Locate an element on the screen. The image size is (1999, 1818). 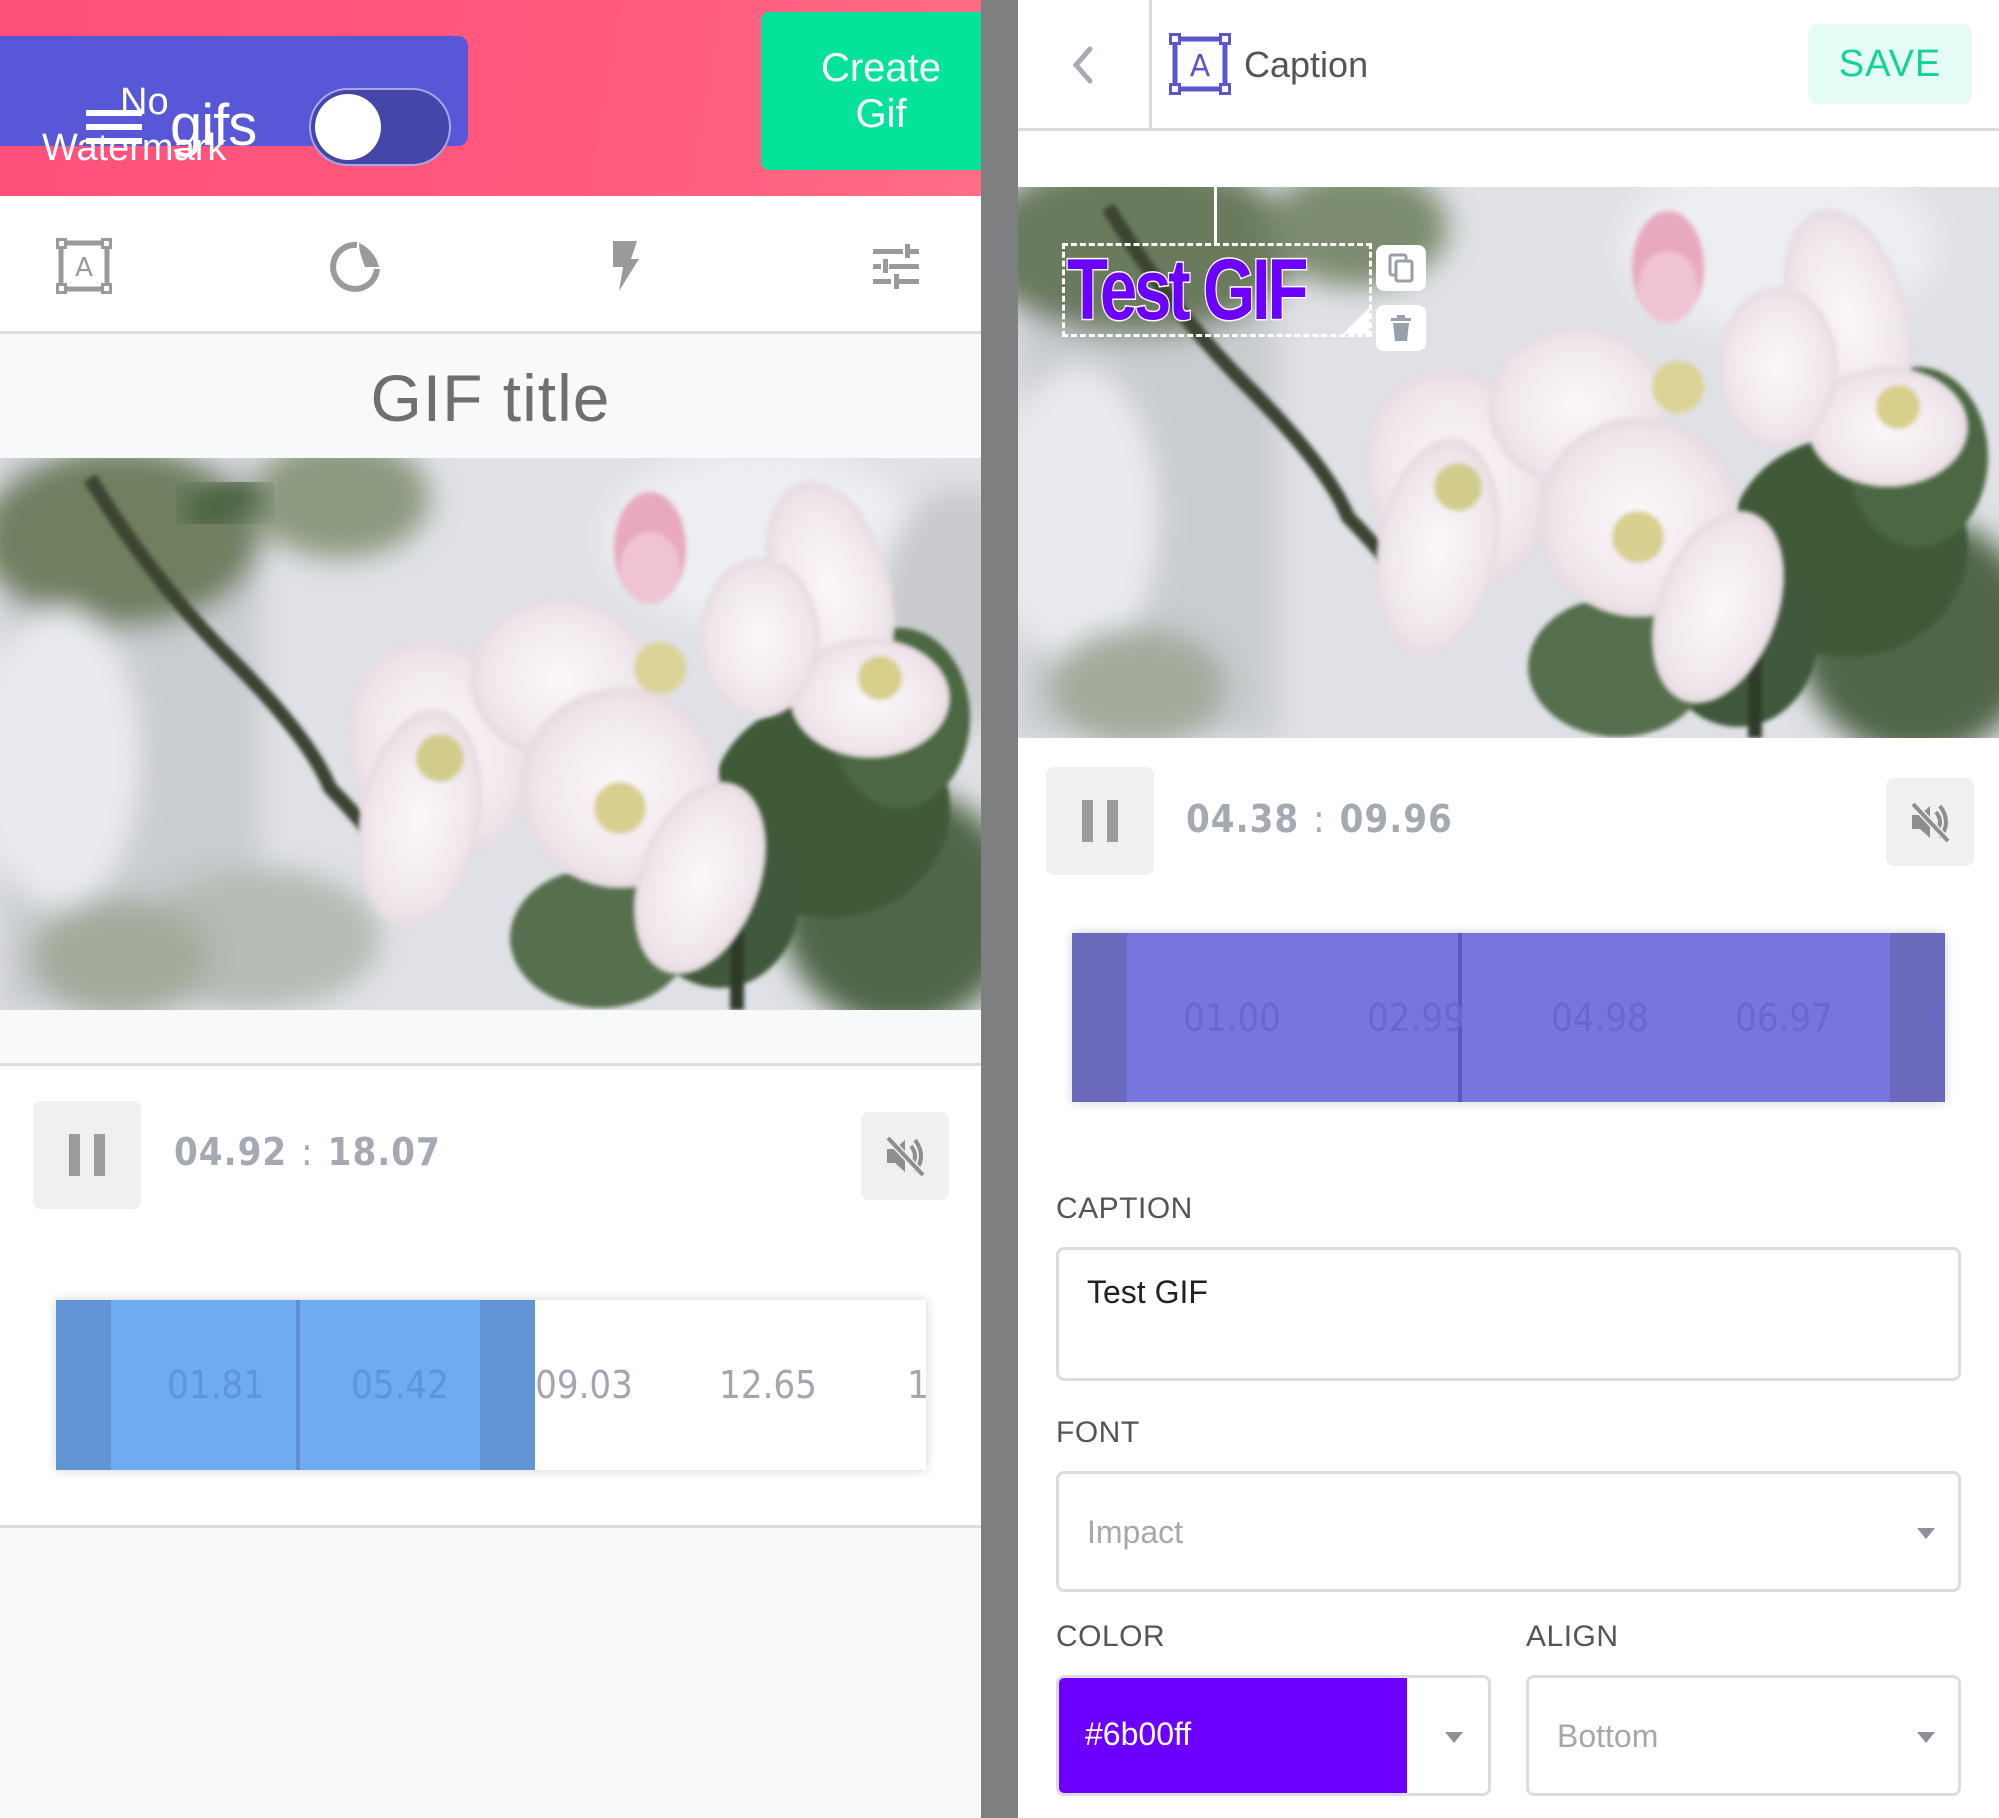
timeline-tick-label: 02.99 is located at coordinates (1416, 1017).